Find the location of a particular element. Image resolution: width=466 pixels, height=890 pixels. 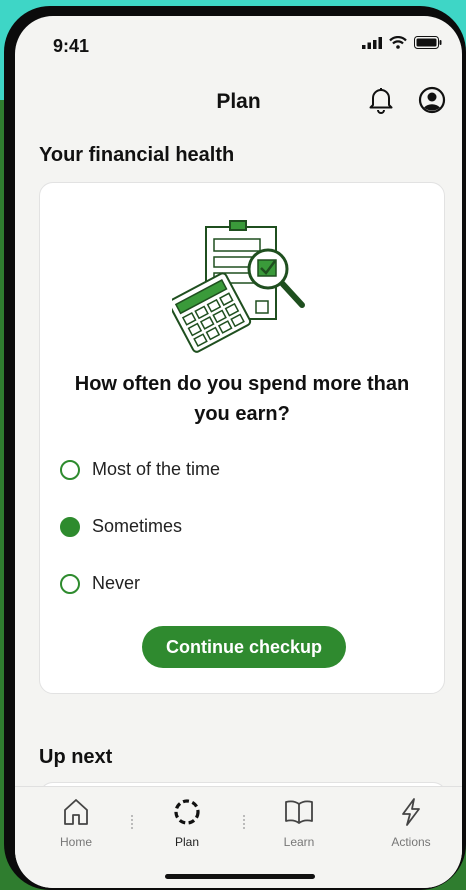

bottom-tab-bar: Home Plan Learn Actions is located at coordinates (238, 837).